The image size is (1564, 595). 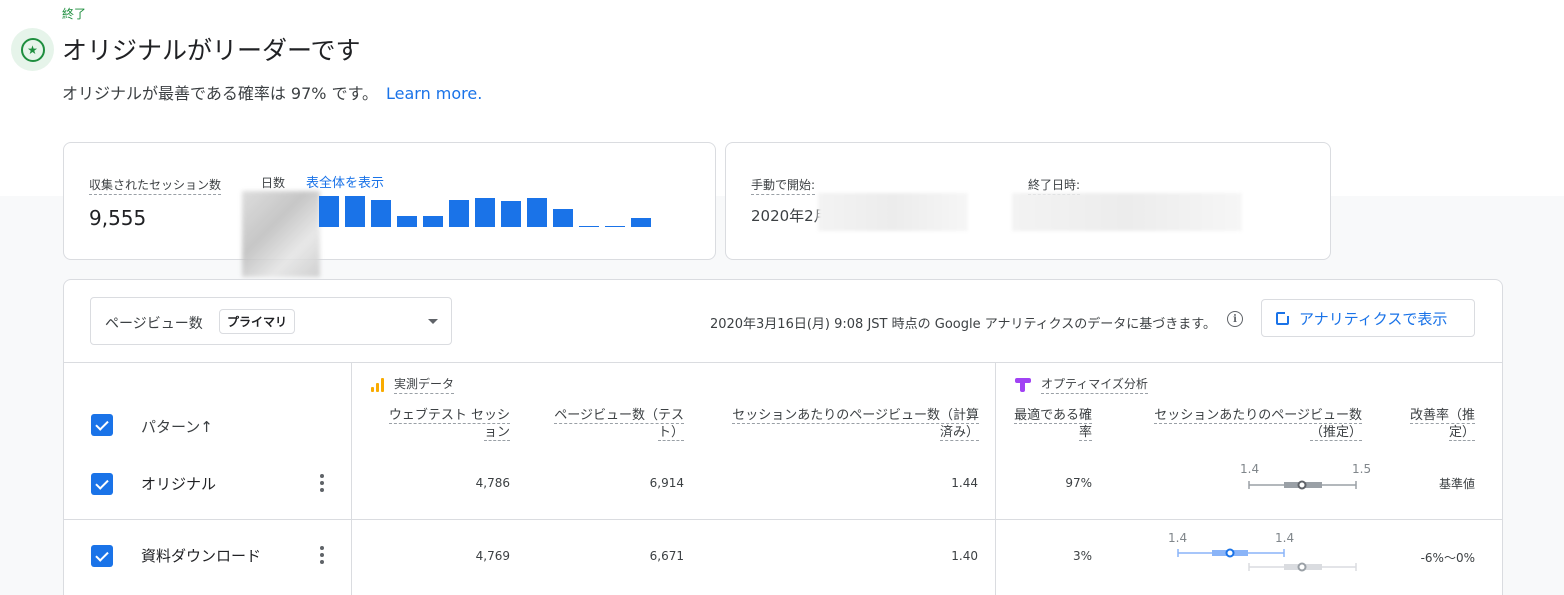 I want to click on measured-data-label: 実測データ, so click(x=424, y=384).